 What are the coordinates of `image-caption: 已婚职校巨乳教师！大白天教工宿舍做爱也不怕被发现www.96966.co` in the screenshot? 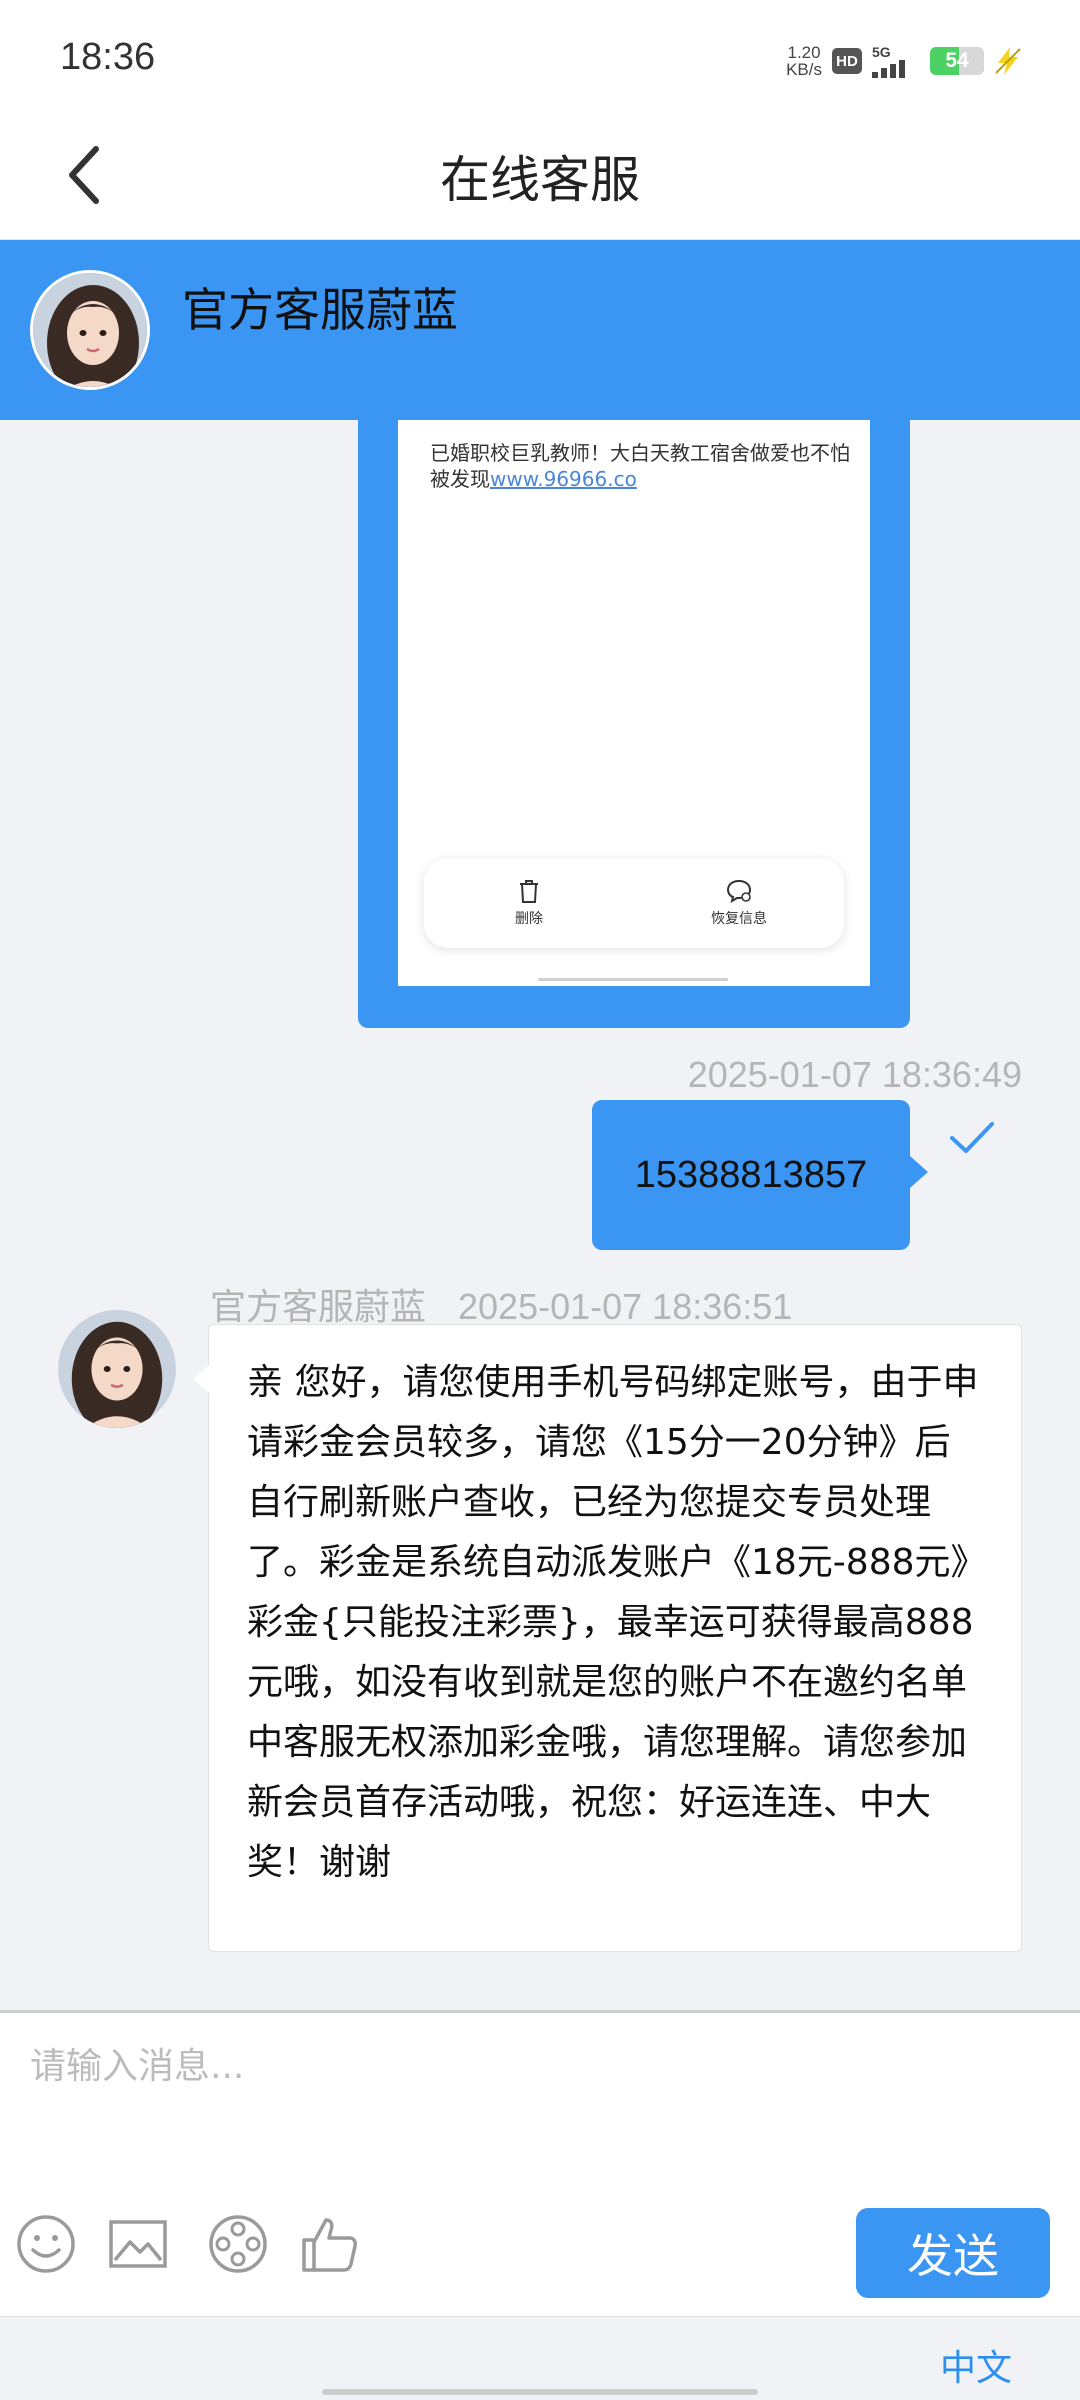 It's located at (640, 466).